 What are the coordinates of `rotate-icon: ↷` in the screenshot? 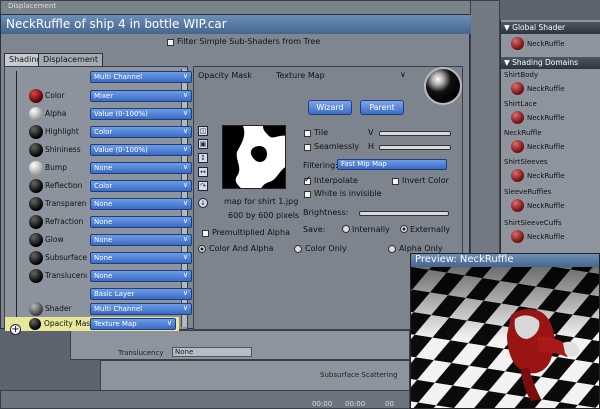 It's located at (203, 186).